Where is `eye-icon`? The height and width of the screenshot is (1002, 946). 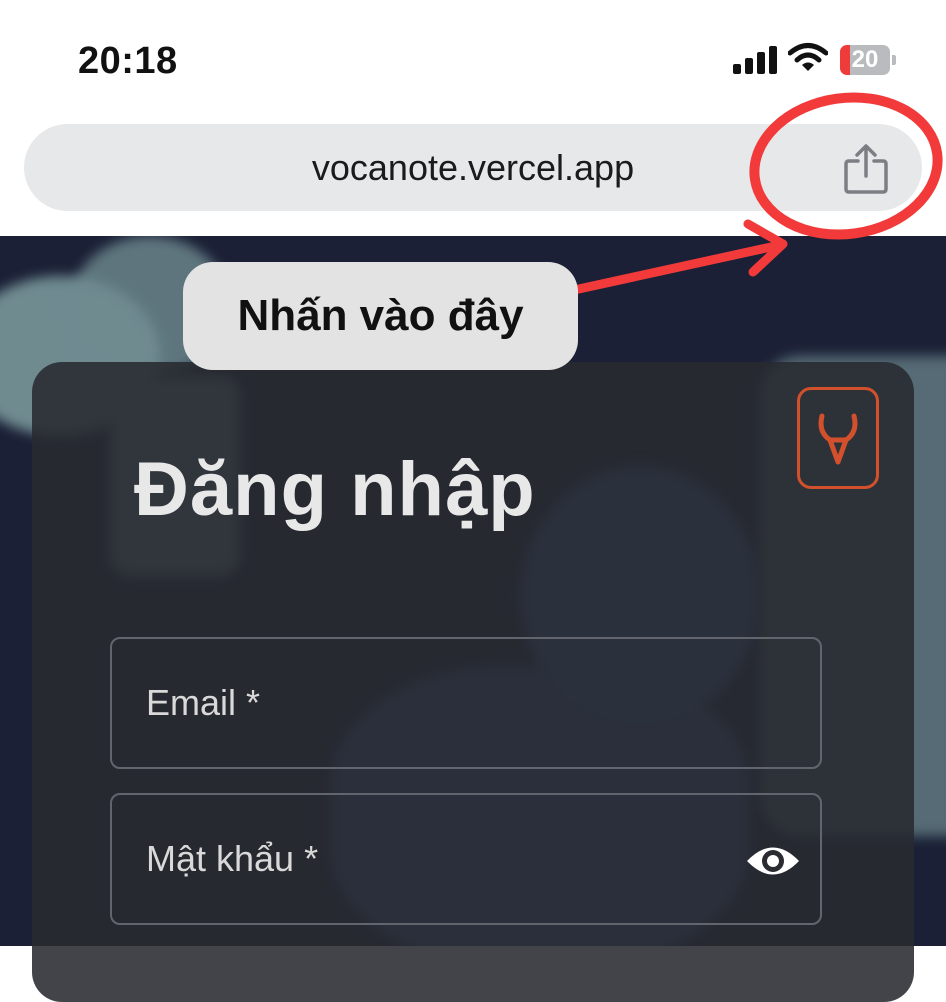
eye-icon is located at coordinates (773, 861).